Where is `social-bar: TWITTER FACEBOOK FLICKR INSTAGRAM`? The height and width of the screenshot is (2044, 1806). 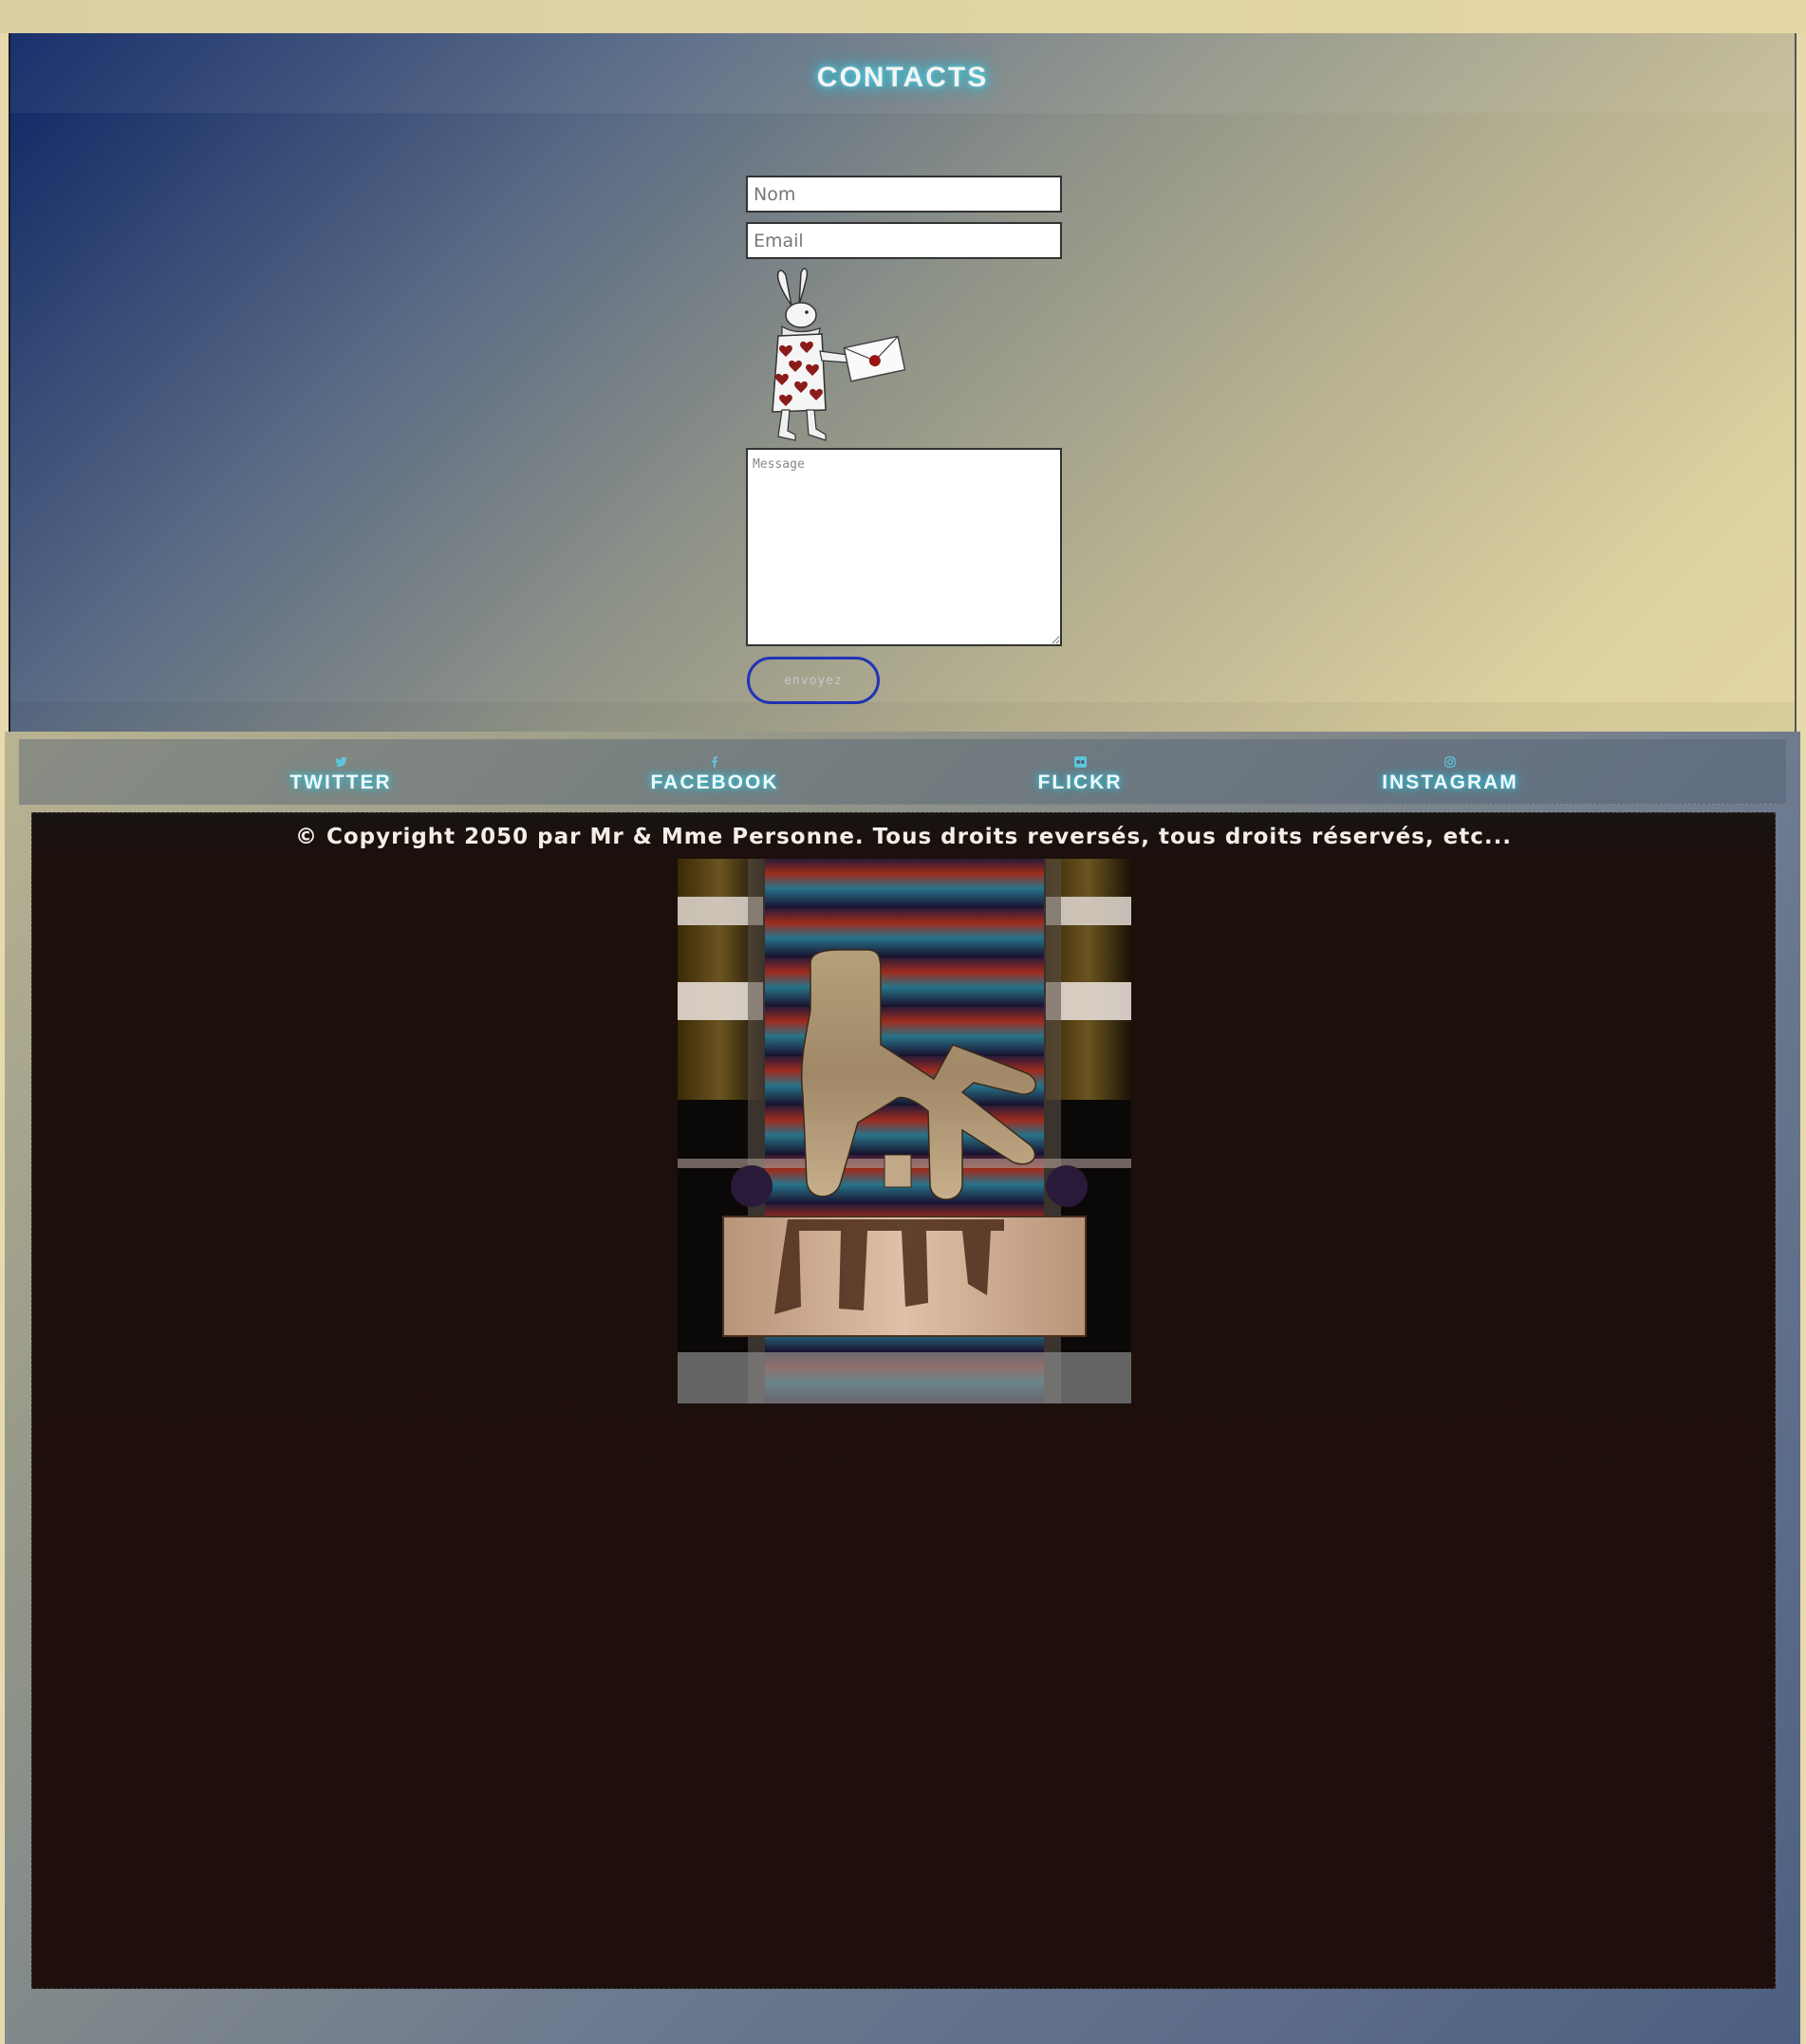
social-bar: TWITTER FACEBOOK FLICKR INSTAGRAM is located at coordinates (902, 772).